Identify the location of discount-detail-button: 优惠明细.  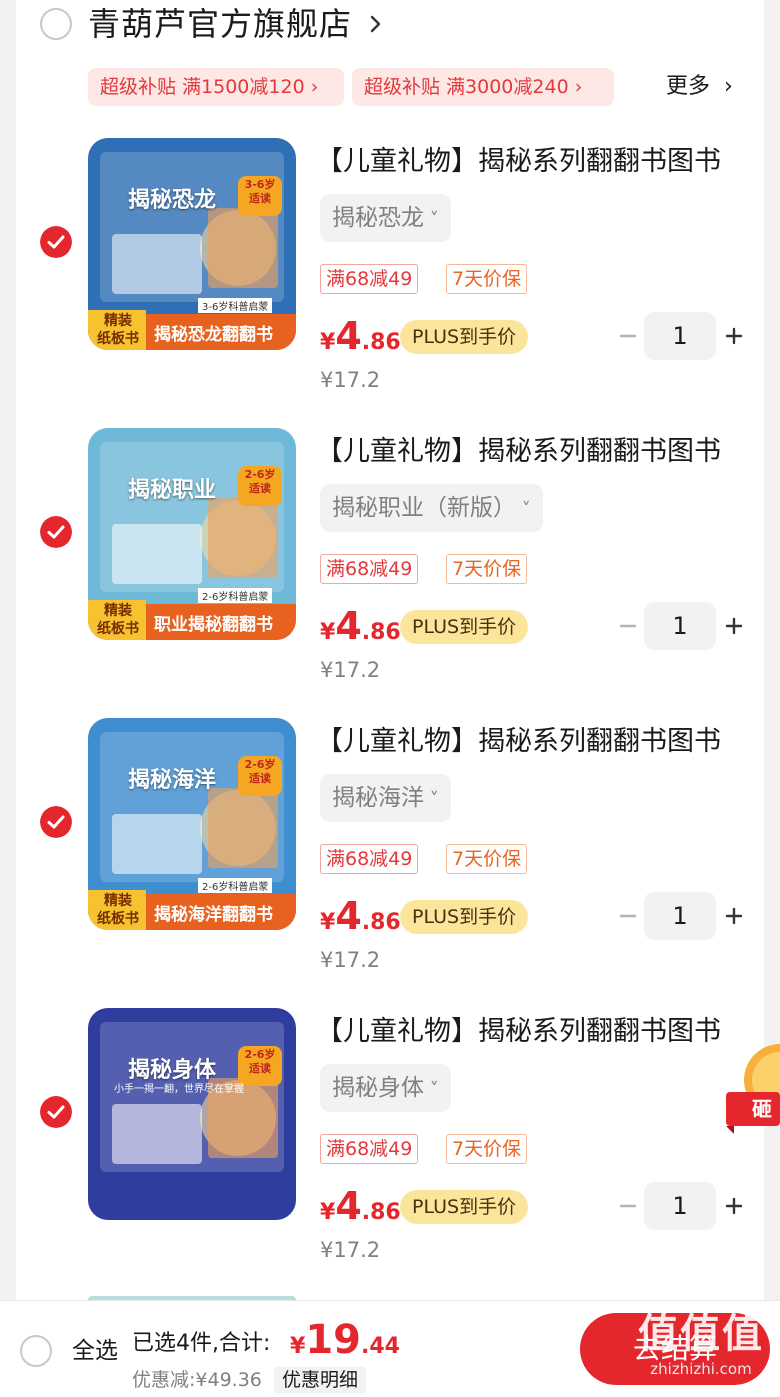
(320, 1380).